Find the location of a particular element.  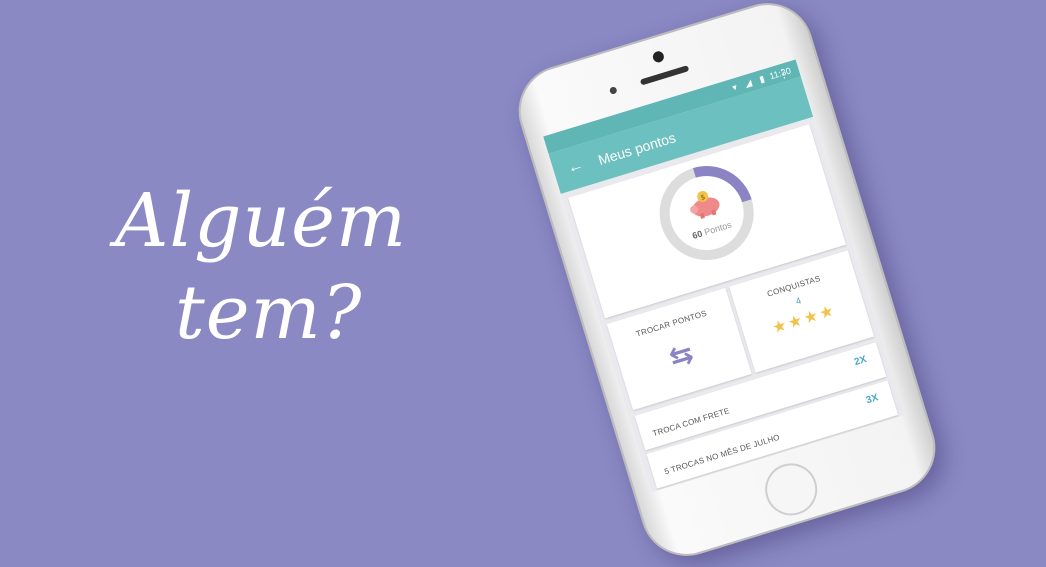

list-item-multiplier: 2X is located at coordinates (861, 361).